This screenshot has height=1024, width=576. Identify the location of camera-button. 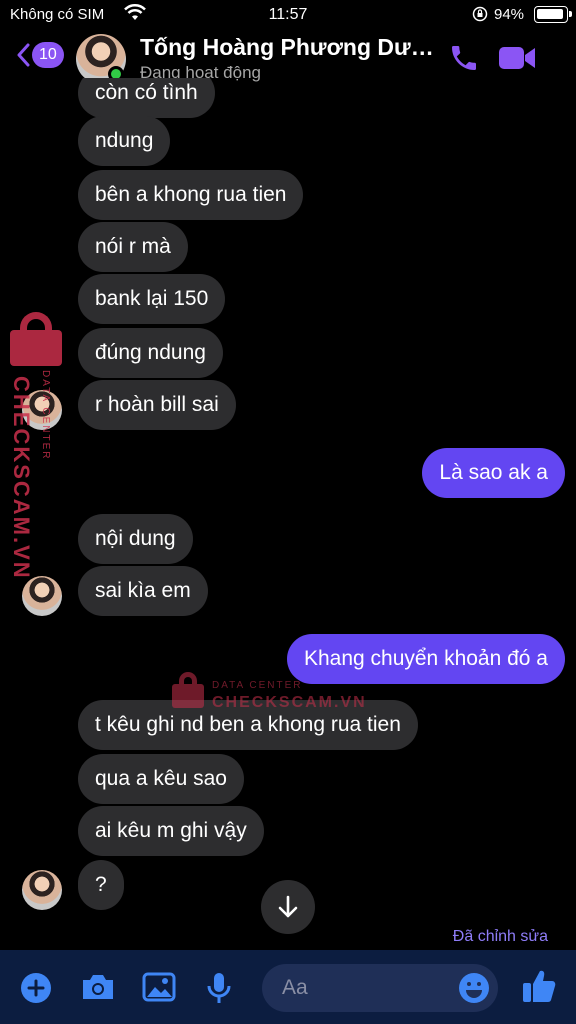
(98, 989).